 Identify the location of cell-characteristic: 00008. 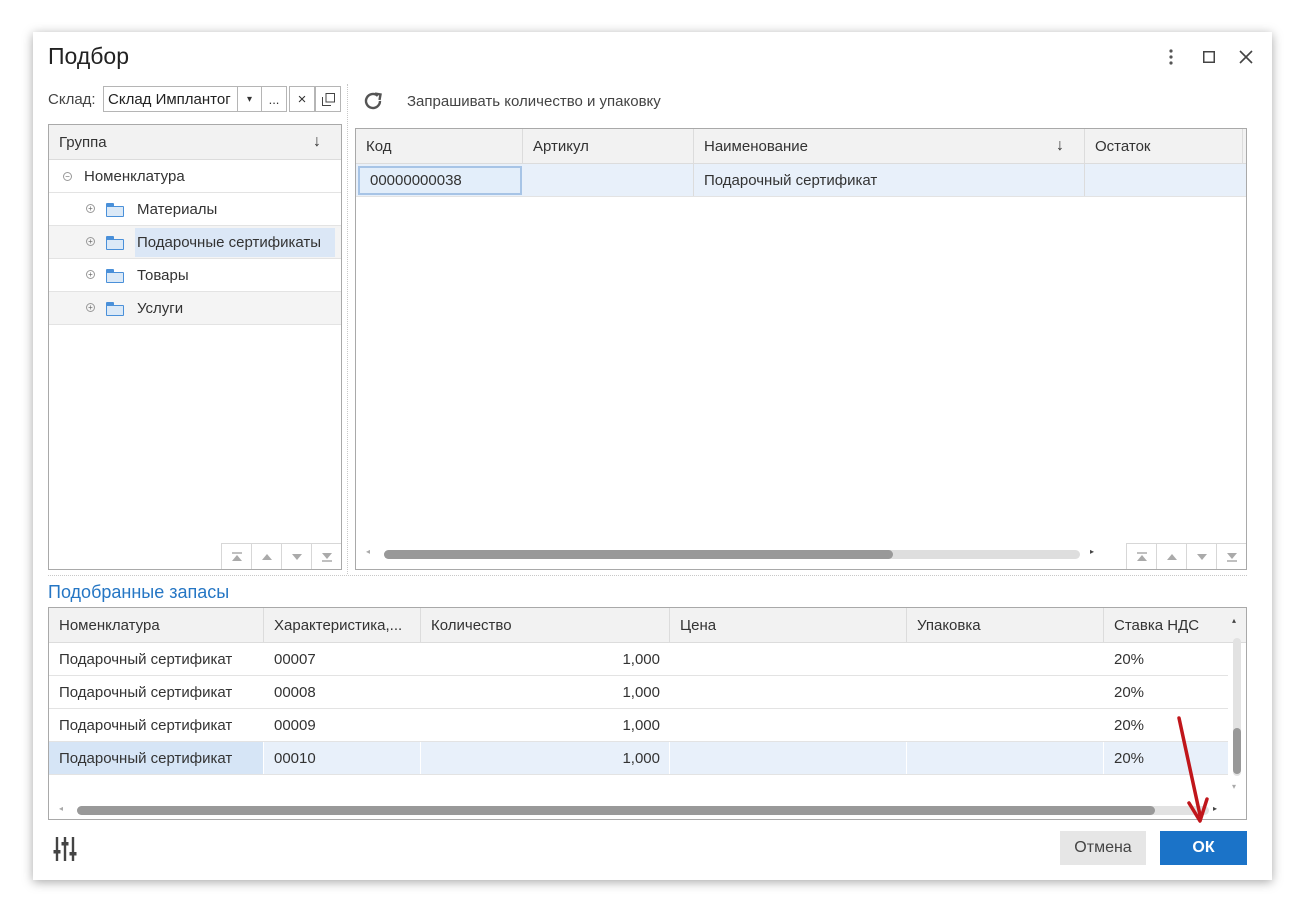
(342, 692).